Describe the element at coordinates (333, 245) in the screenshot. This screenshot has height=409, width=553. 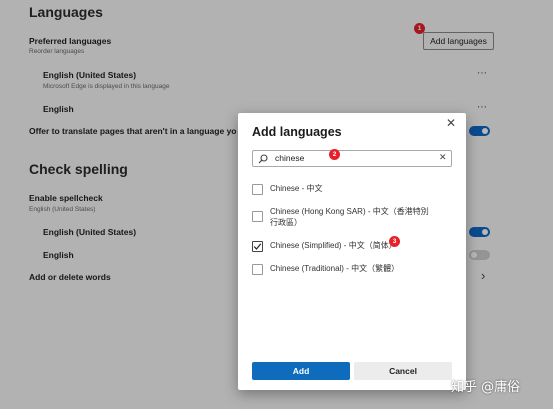
I see `language-option-label: Chinese (Simplified) - 中文（简体）` at that location.